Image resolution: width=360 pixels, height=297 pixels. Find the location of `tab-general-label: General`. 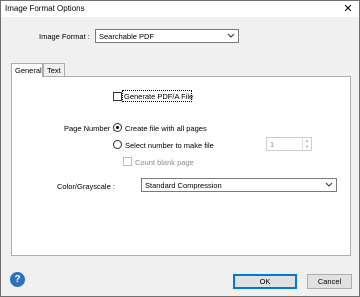

tab-general-label: General is located at coordinates (28, 70).